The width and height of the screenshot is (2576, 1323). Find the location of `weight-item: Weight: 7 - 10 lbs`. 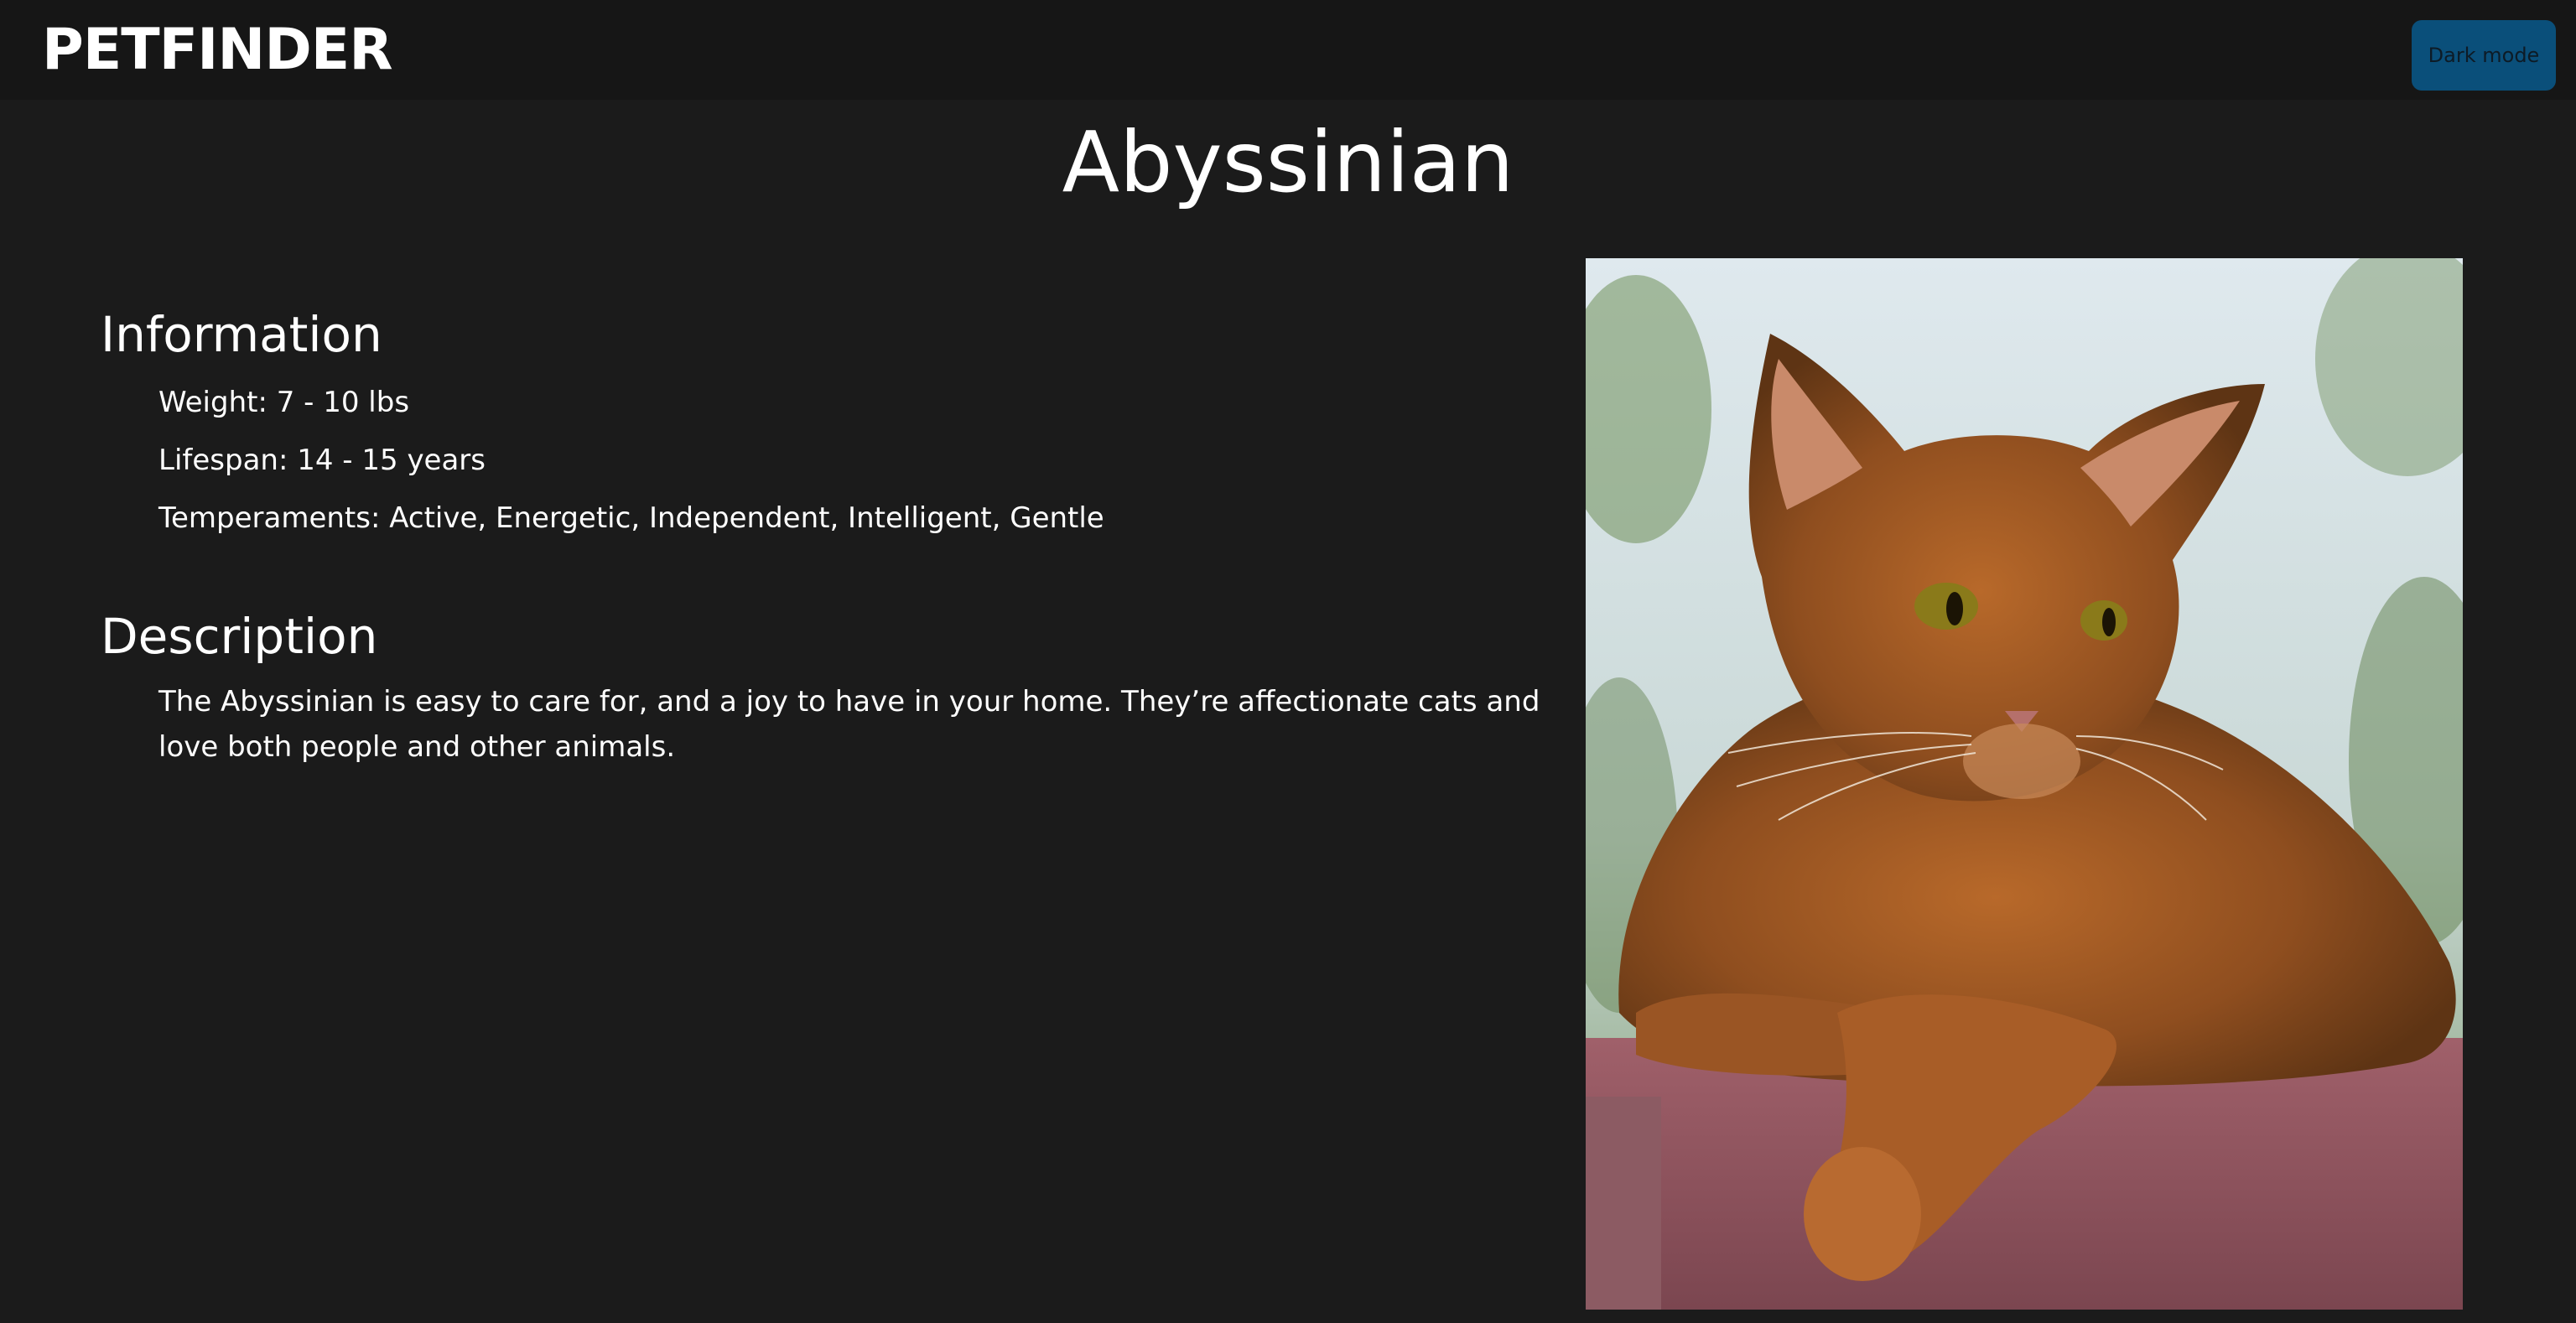

weight-item: Weight: 7 - 10 lbs is located at coordinates (284, 402).